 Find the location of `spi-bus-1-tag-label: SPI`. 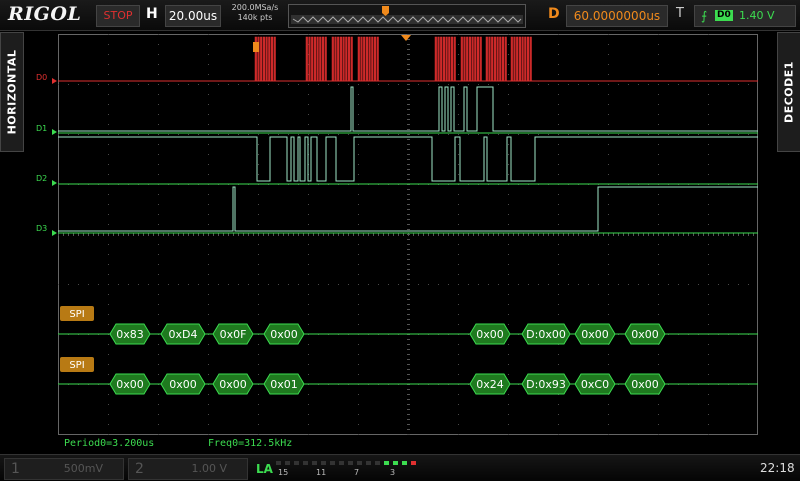

spi-bus-1-tag-label: SPI is located at coordinates (76, 314).